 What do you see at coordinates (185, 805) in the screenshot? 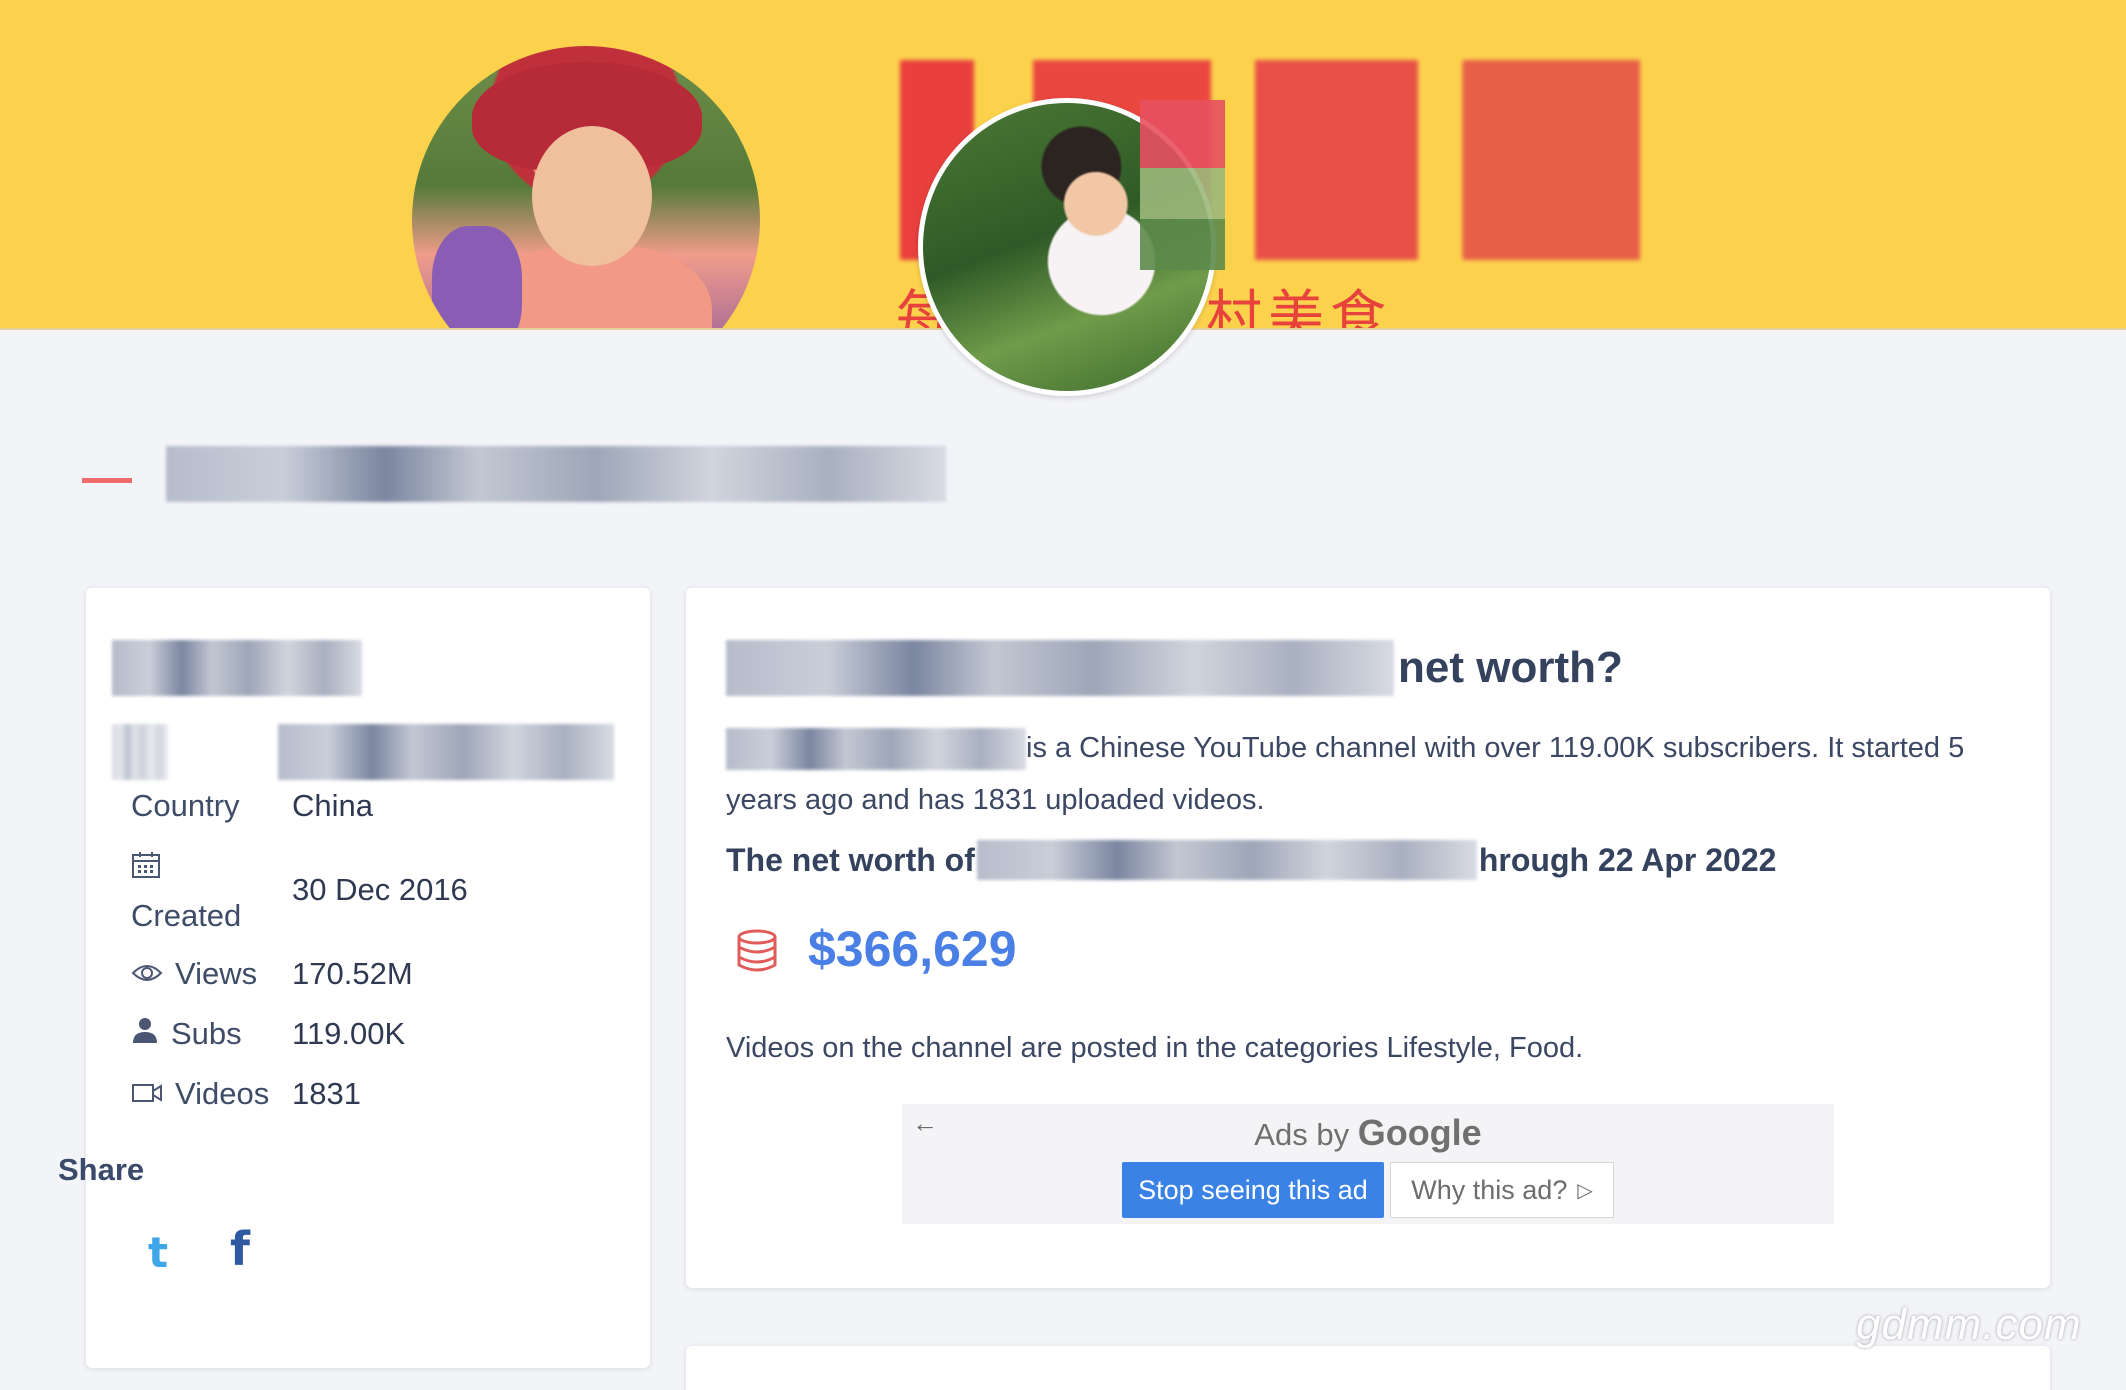
I see `country-label: Country` at bounding box center [185, 805].